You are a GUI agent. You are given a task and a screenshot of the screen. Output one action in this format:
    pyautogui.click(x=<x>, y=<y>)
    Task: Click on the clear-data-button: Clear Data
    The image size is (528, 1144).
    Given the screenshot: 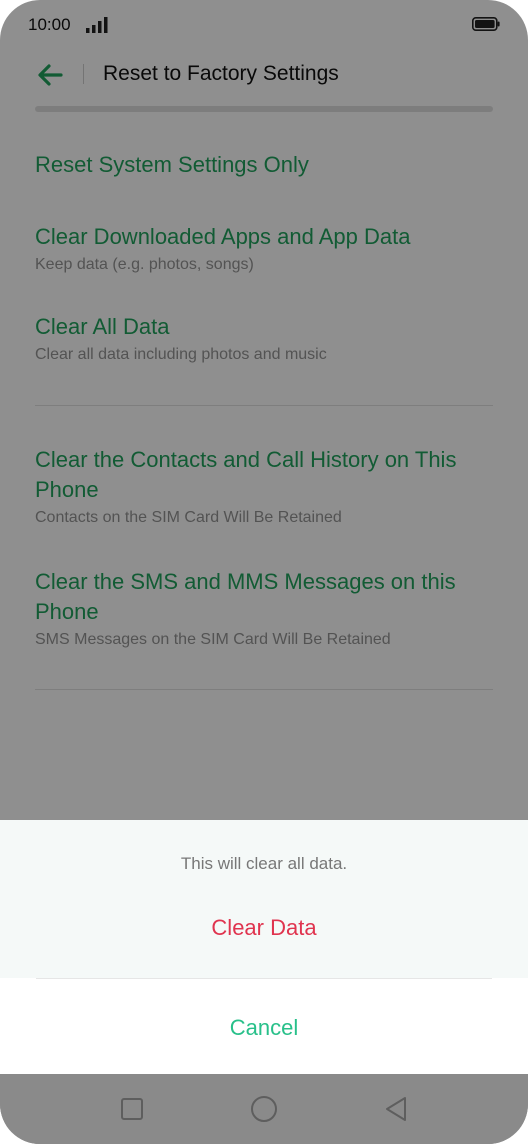 What is the action you would take?
    pyautogui.click(x=264, y=928)
    